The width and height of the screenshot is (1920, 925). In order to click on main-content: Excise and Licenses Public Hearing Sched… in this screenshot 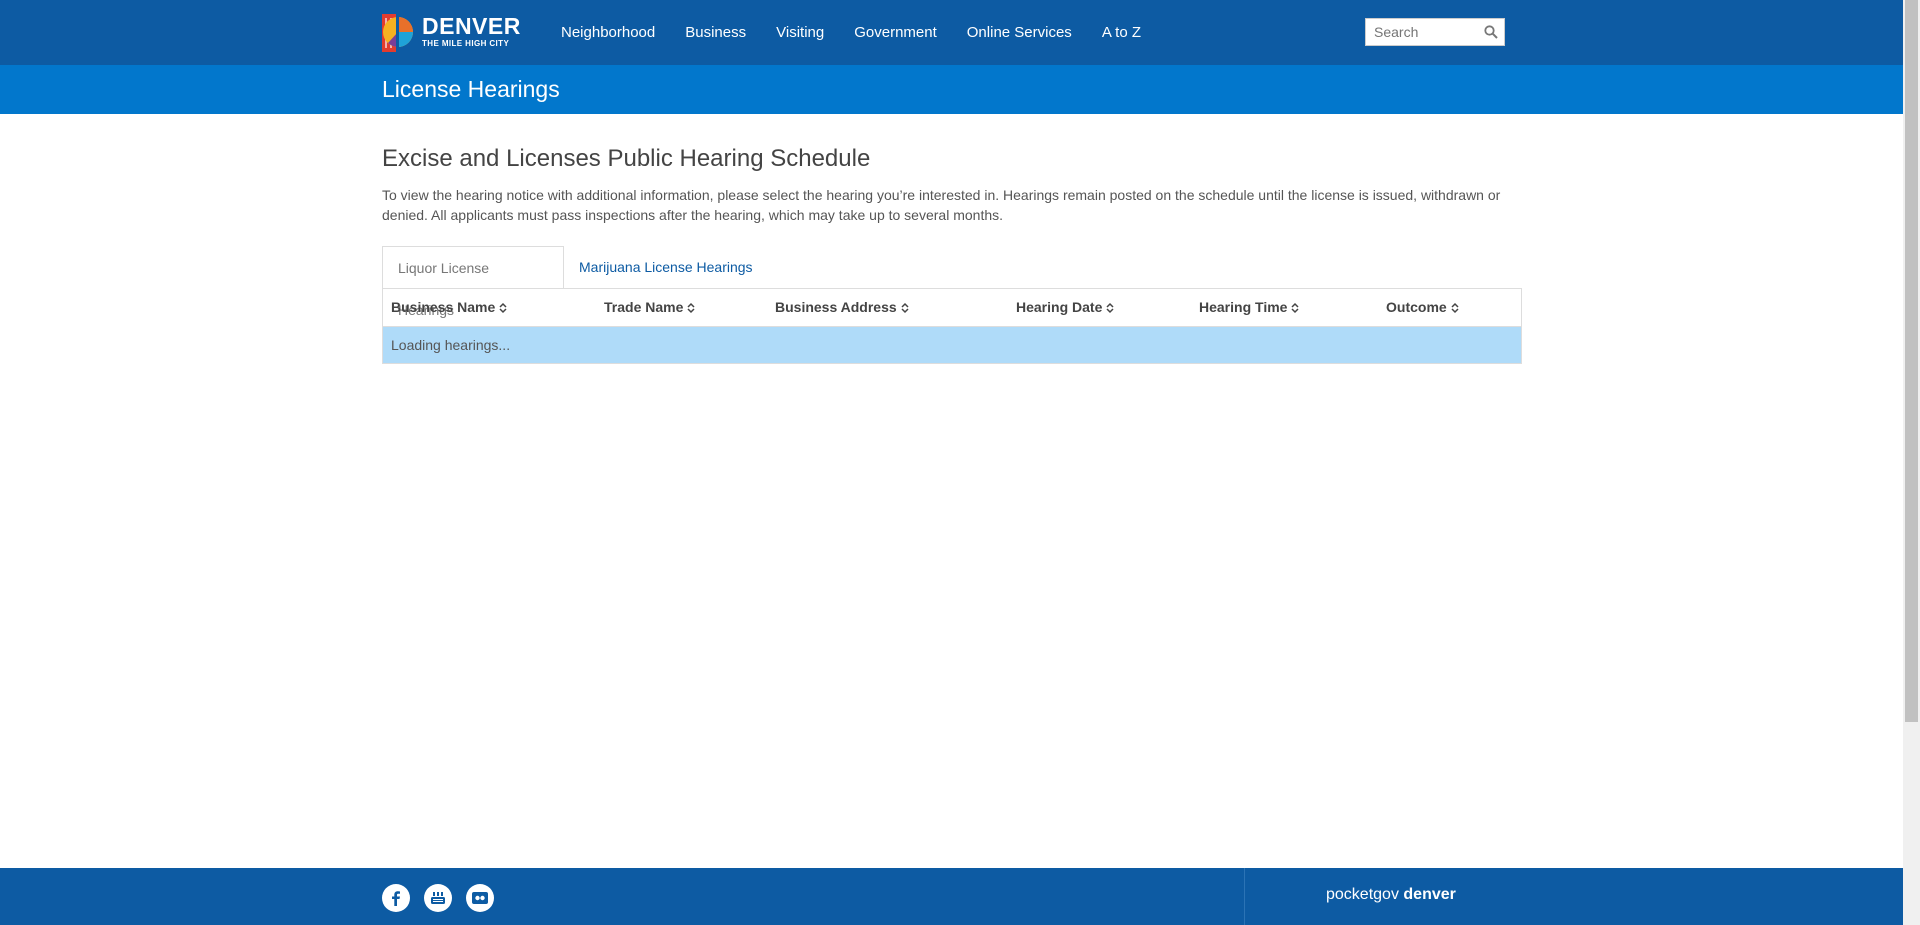, I will do `click(952, 185)`.